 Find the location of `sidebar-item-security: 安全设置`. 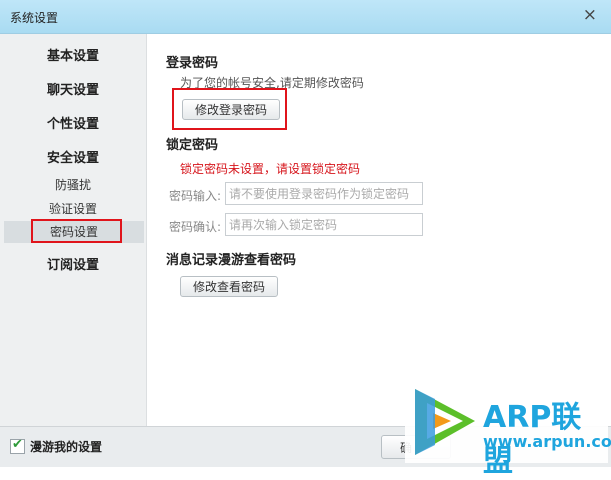

sidebar-item-security: 安全设置 is located at coordinates (73, 156).